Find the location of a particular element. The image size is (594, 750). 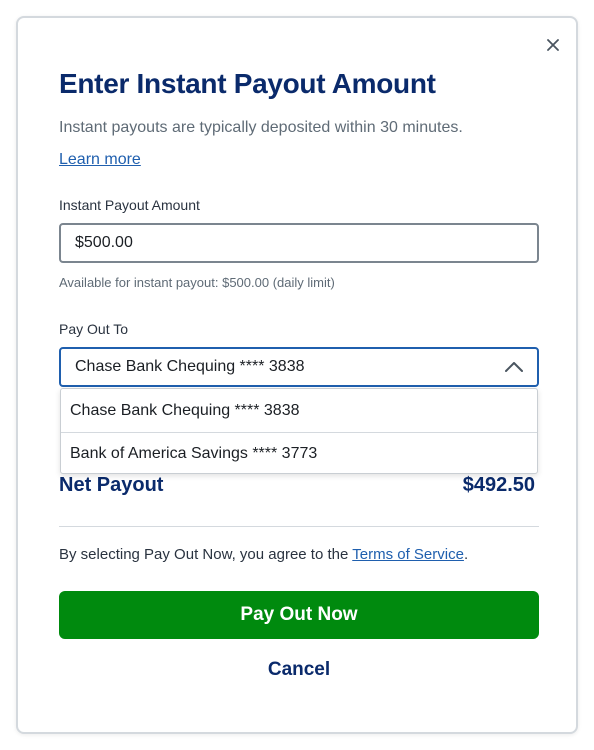

pay-out-now-button: Pay Out Now is located at coordinates (299, 615).